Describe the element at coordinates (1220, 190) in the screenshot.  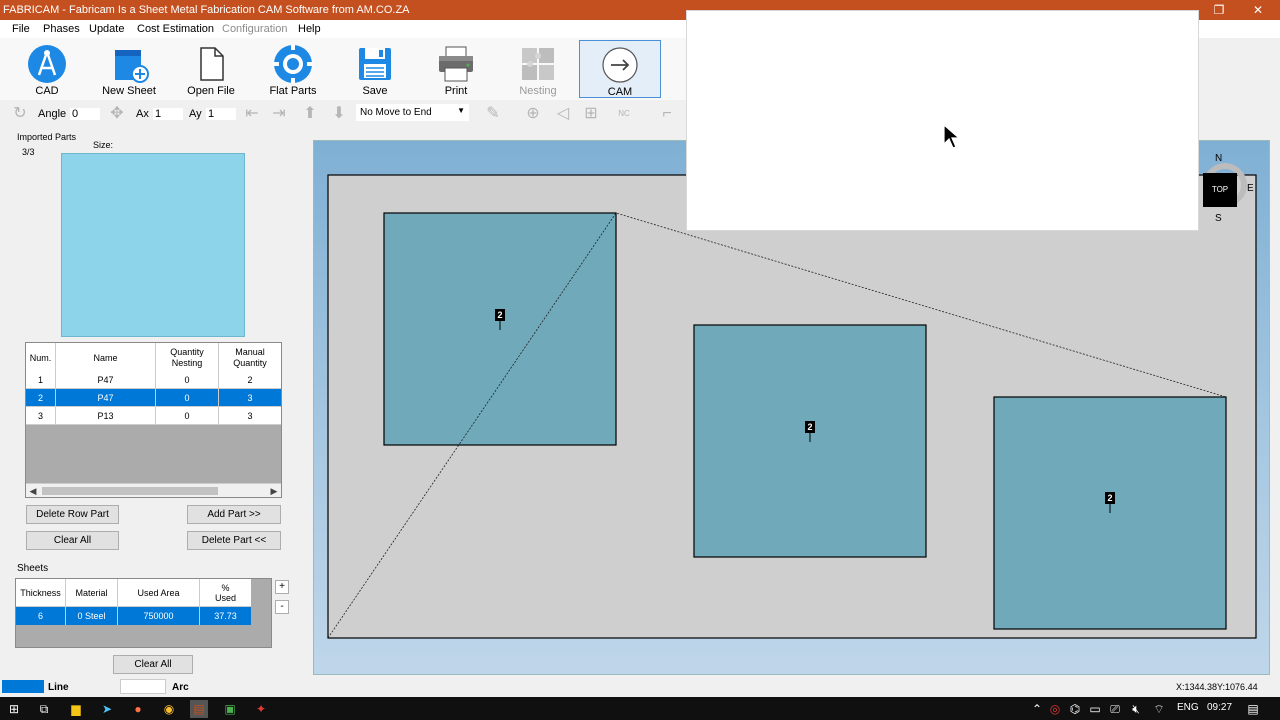
I see `view-cube-top-face: TOP` at that location.